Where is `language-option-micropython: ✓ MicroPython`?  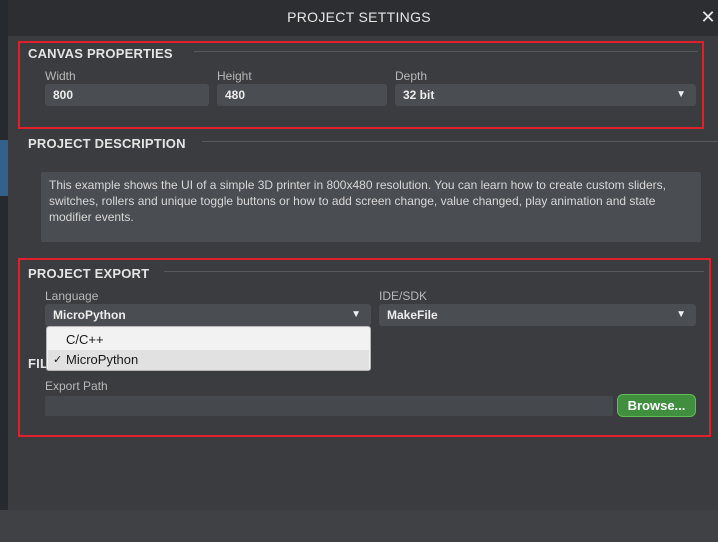
language-option-micropython: ✓ MicroPython is located at coordinates (208, 360).